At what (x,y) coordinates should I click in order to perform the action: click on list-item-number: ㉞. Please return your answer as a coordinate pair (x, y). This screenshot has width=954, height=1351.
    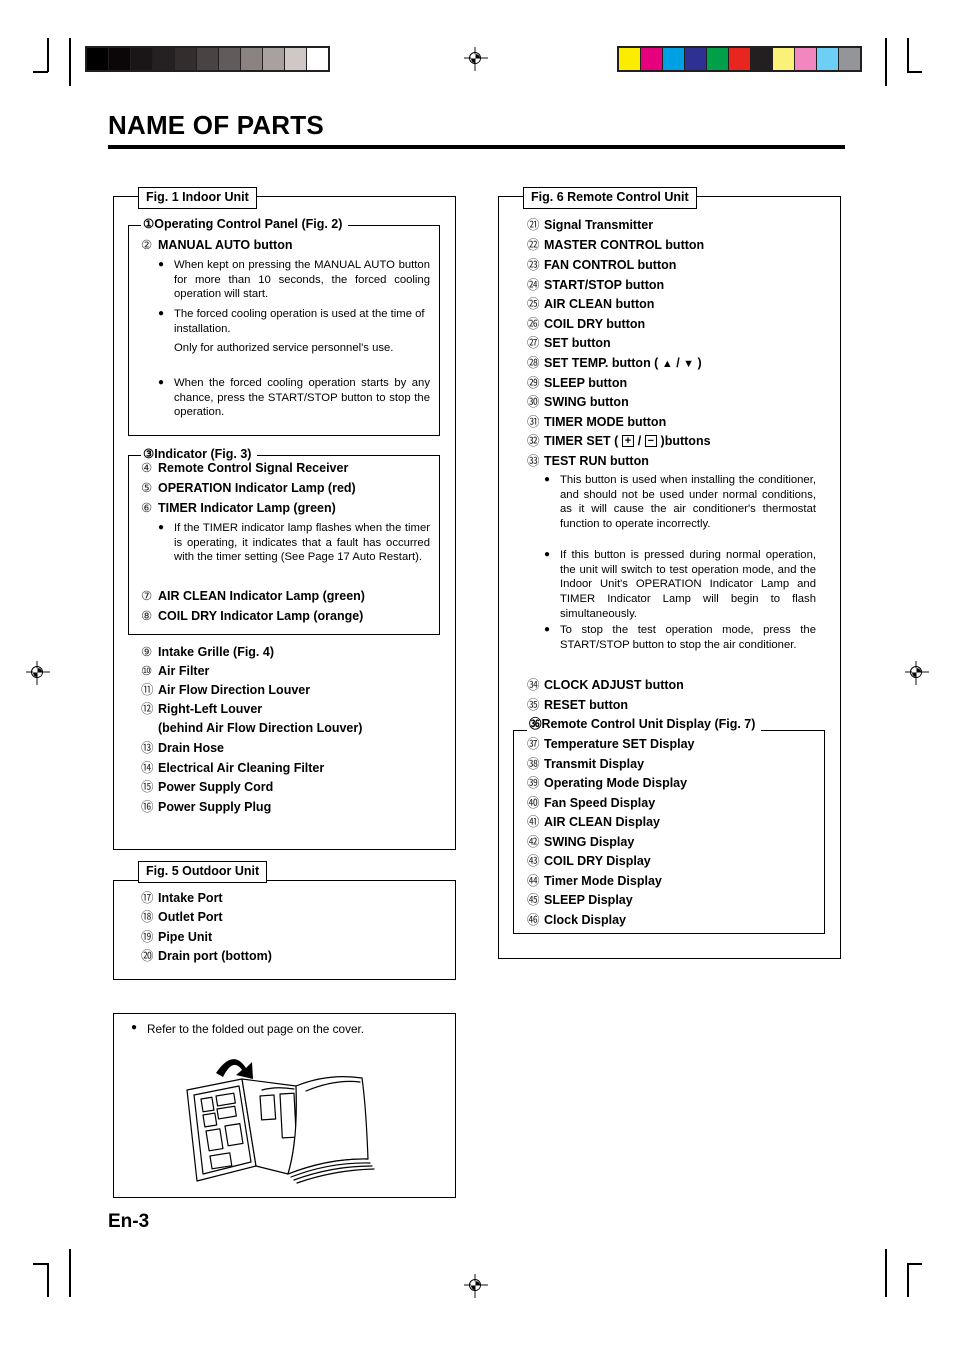
    Looking at the image, I should click on (533, 685).